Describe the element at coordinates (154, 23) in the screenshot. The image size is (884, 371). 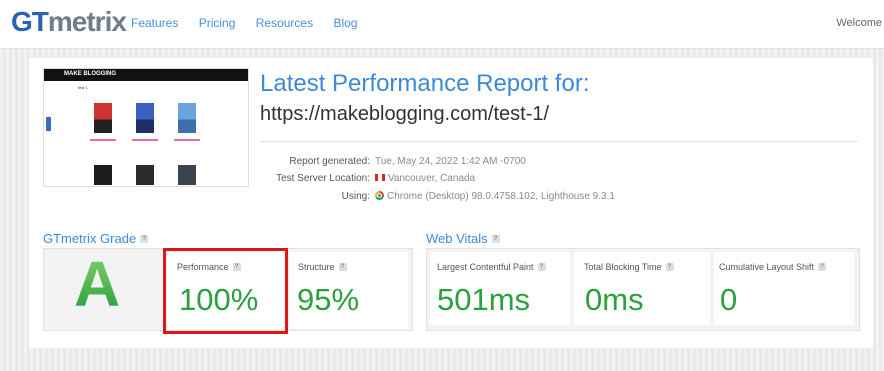
I see `nav-features: Features` at that location.